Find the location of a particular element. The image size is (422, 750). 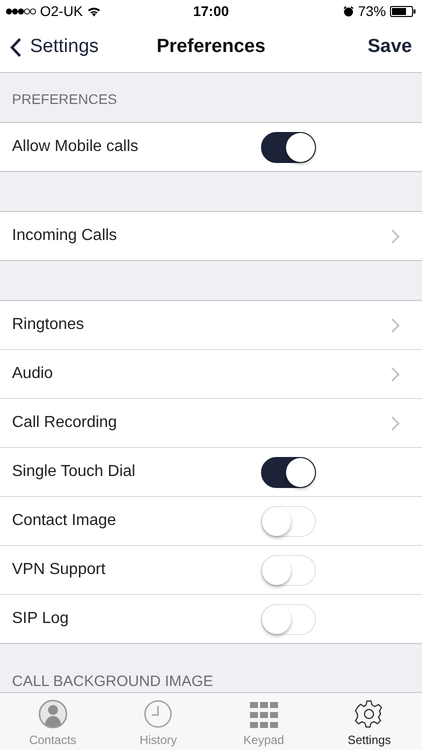

clock-icon is located at coordinates (158, 714).